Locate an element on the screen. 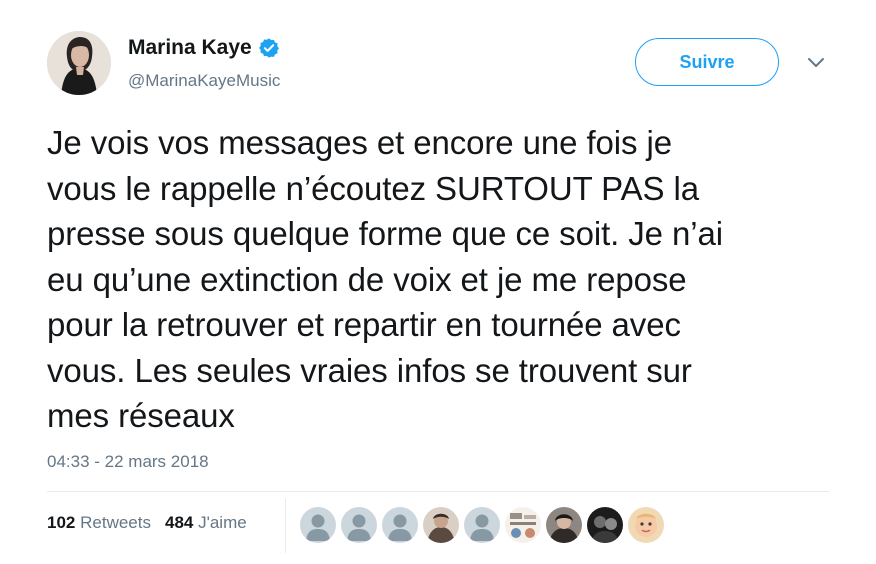 The image size is (876, 564). verified-badge-icon is located at coordinates (268, 48).